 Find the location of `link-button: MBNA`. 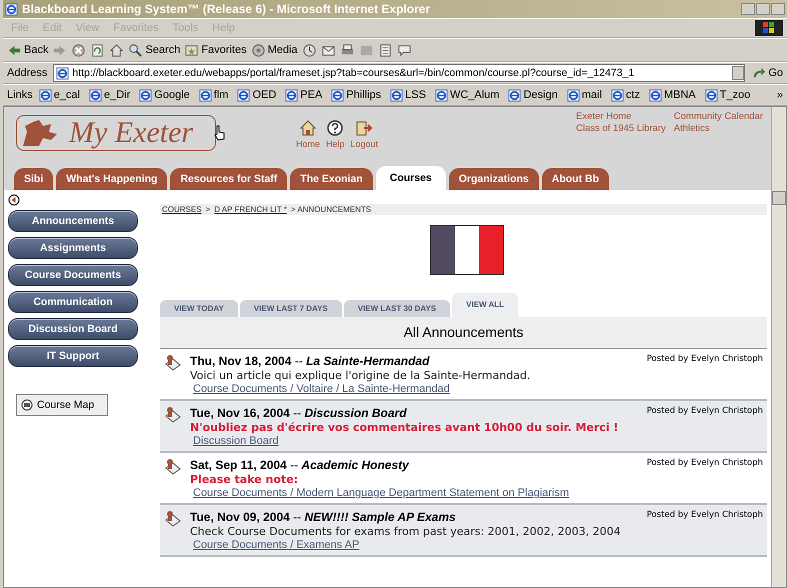

link-button: MBNA is located at coordinates (672, 95).